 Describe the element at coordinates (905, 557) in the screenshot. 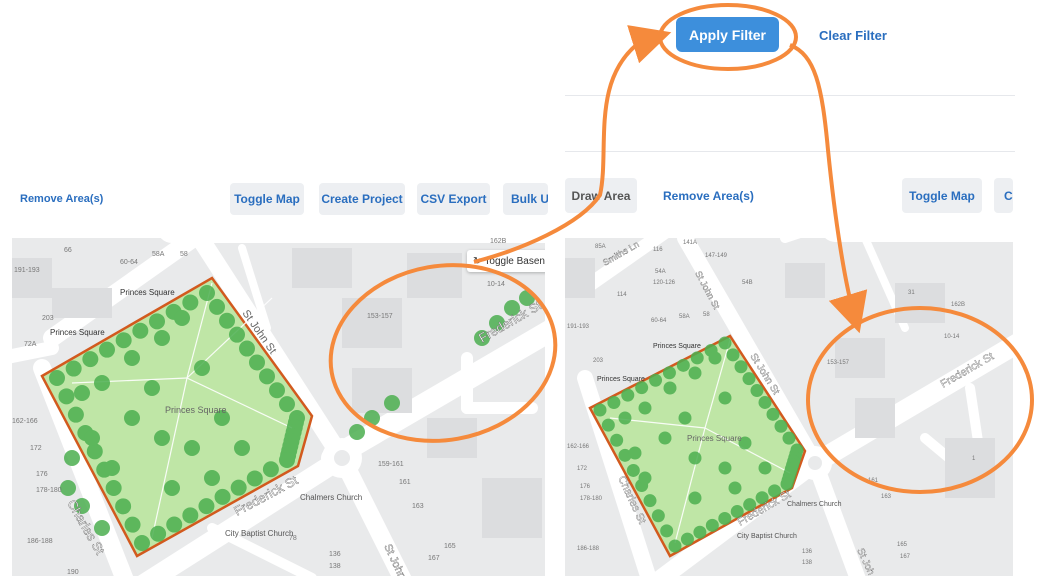

I see `address-label: 167` at that location.